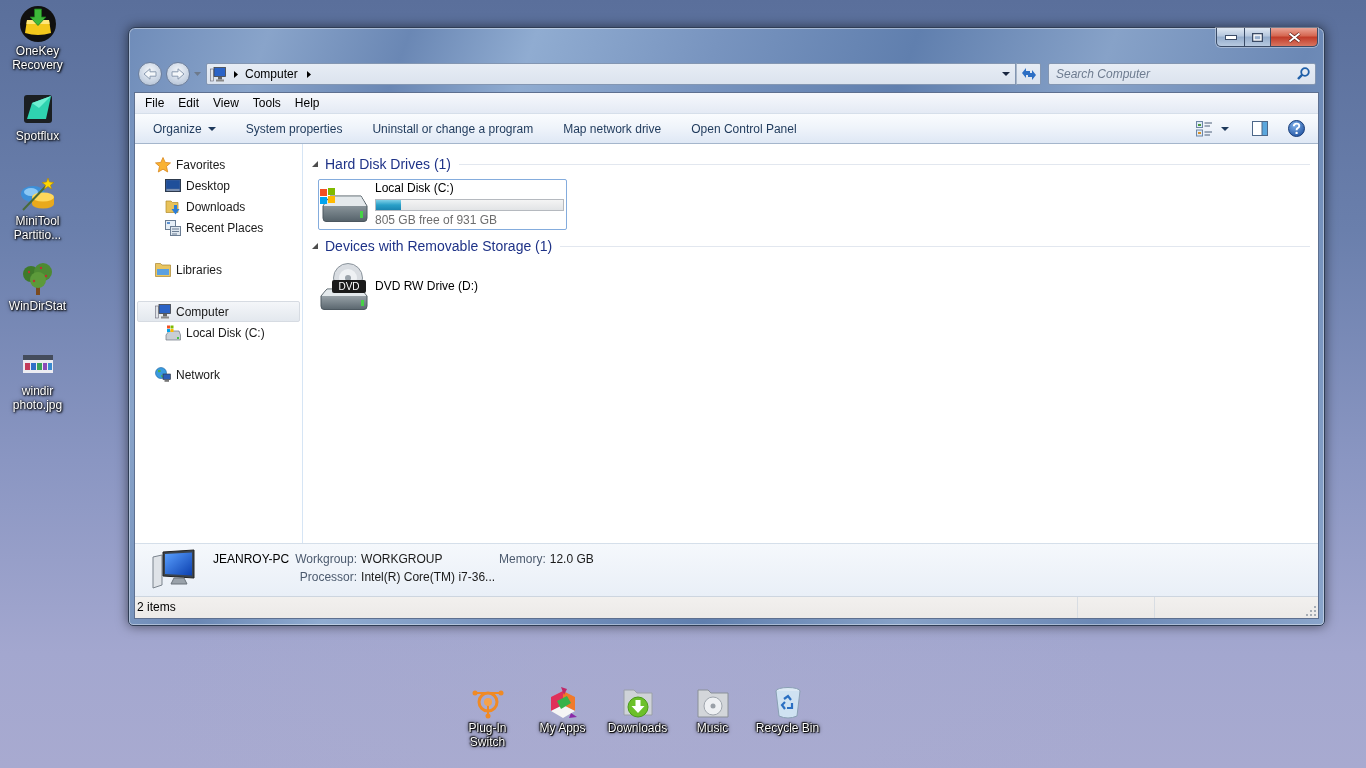 The height and width of the screenshot is (768, 1366). I want to click on disc-folder-icon, so click(712, 703).